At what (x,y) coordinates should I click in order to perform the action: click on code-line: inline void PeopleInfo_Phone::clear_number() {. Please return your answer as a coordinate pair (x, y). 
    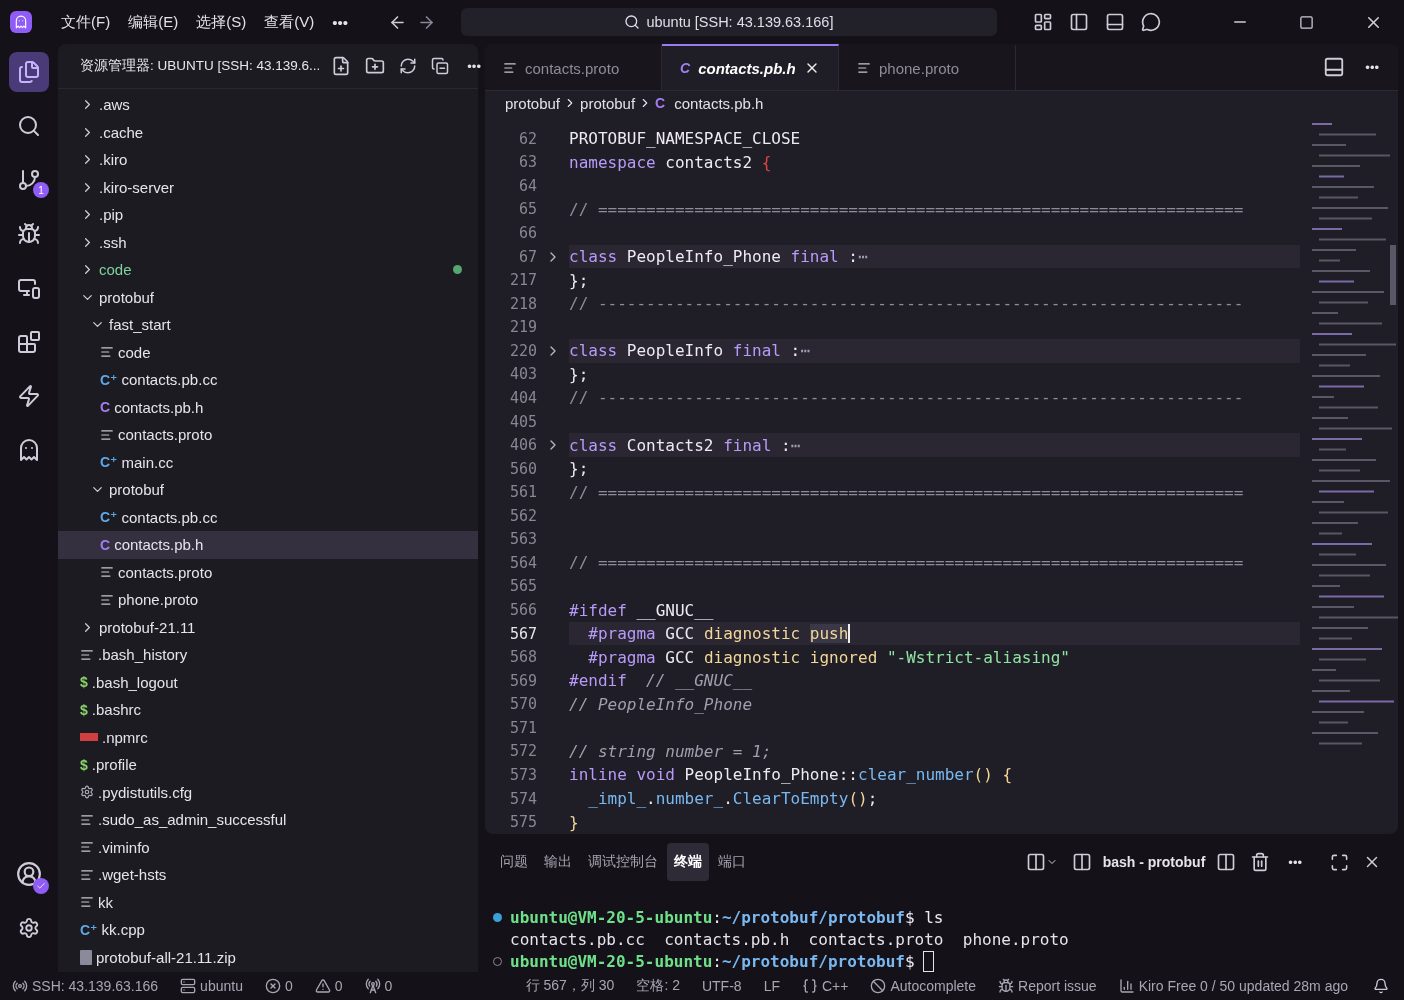
    Looking at the image, I should click on (791, 775).